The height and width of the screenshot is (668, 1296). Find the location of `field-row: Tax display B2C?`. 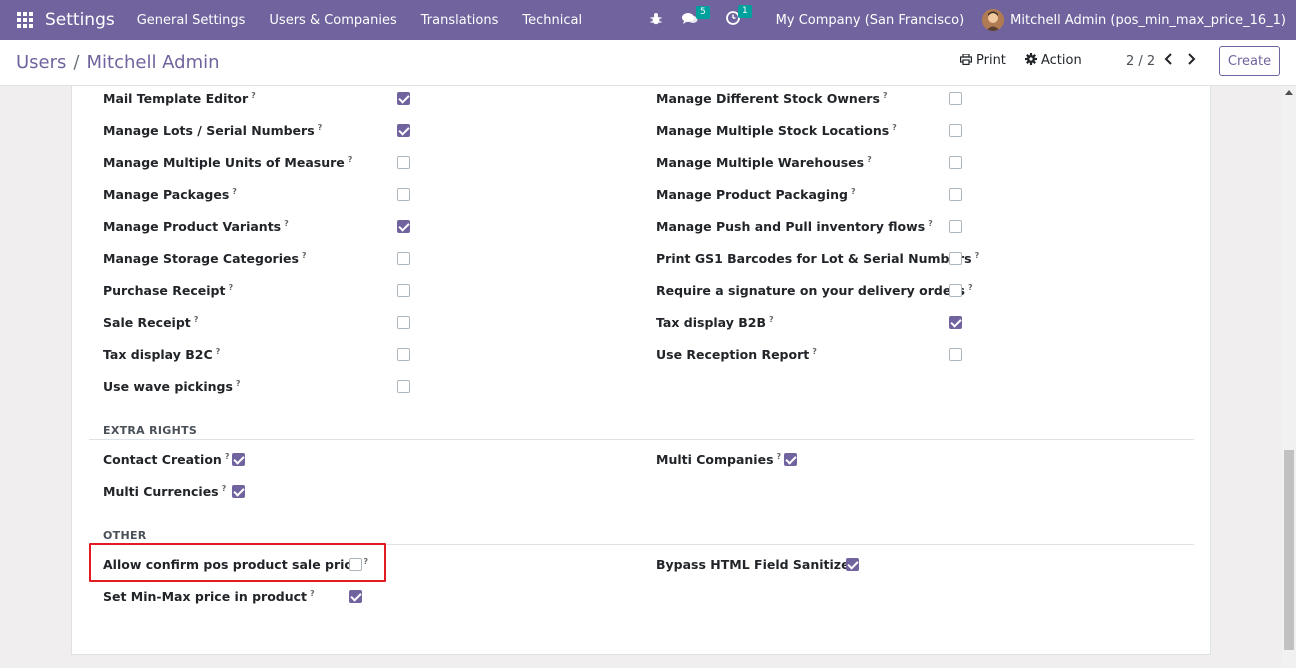

field-row: Tax display B2C? is located at coordinates (161, 355).